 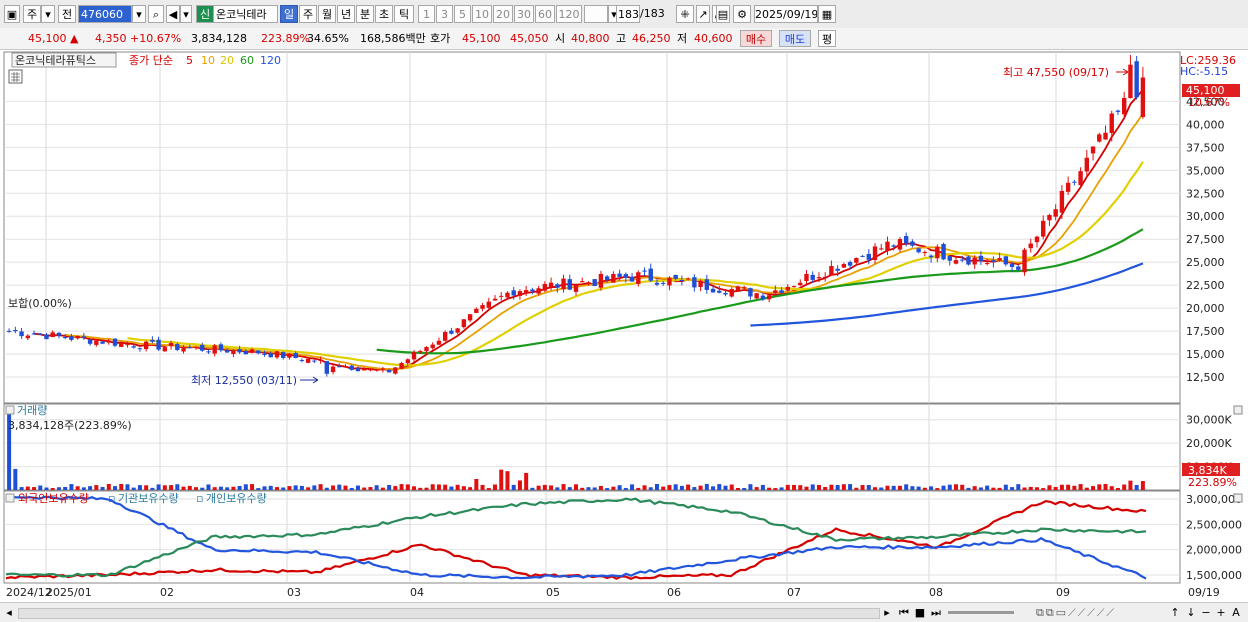 I want to click on stop-icon: ■, so click(x=920, y=612).